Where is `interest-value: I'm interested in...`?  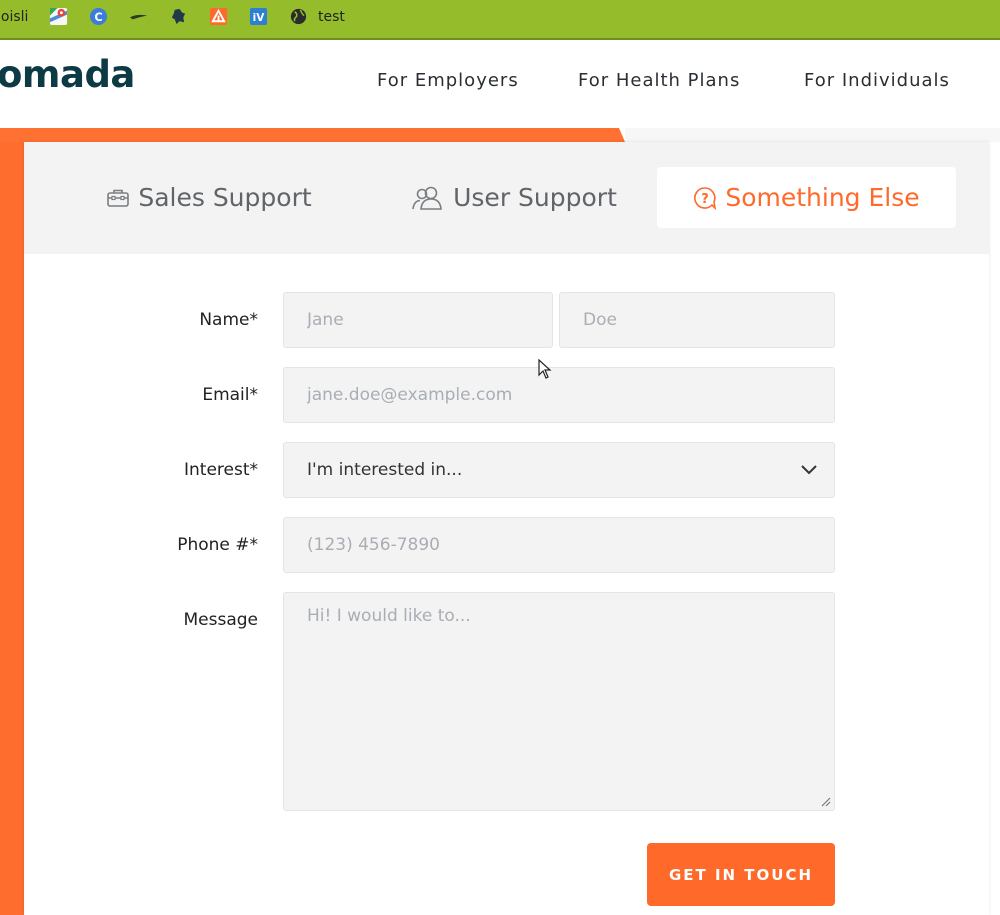 interest-value: I'm interested in... is located at coordinates (385, 470).